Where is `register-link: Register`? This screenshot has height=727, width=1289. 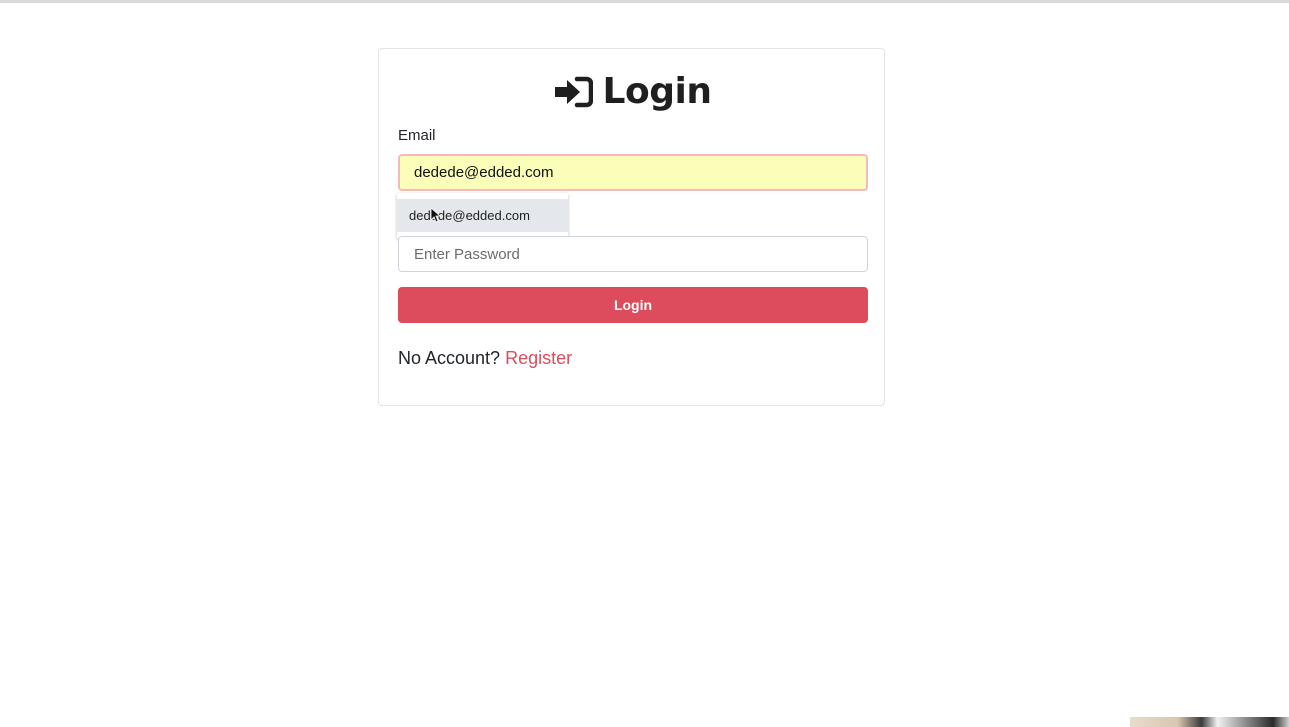
register-link: Register is located at coordinates (538, 358).